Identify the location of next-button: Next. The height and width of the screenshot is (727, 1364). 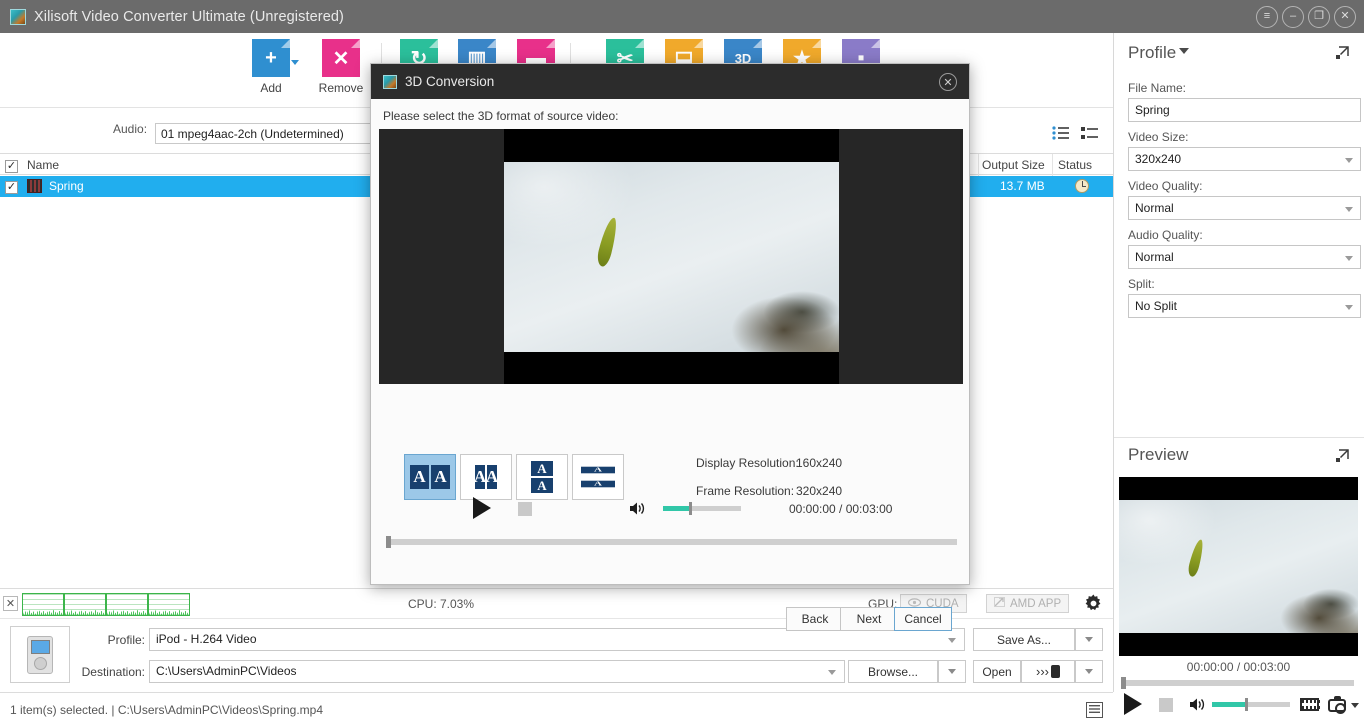
(869, 619).